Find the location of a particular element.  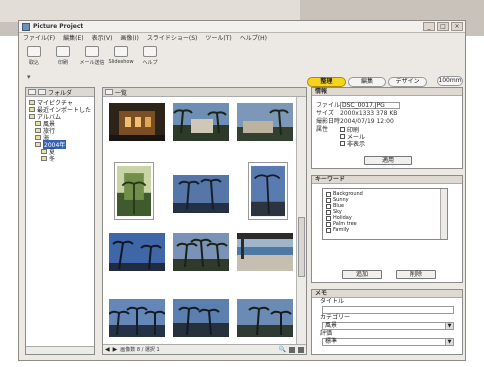

photo-terrace-sea is located at coordinates (265, 252).